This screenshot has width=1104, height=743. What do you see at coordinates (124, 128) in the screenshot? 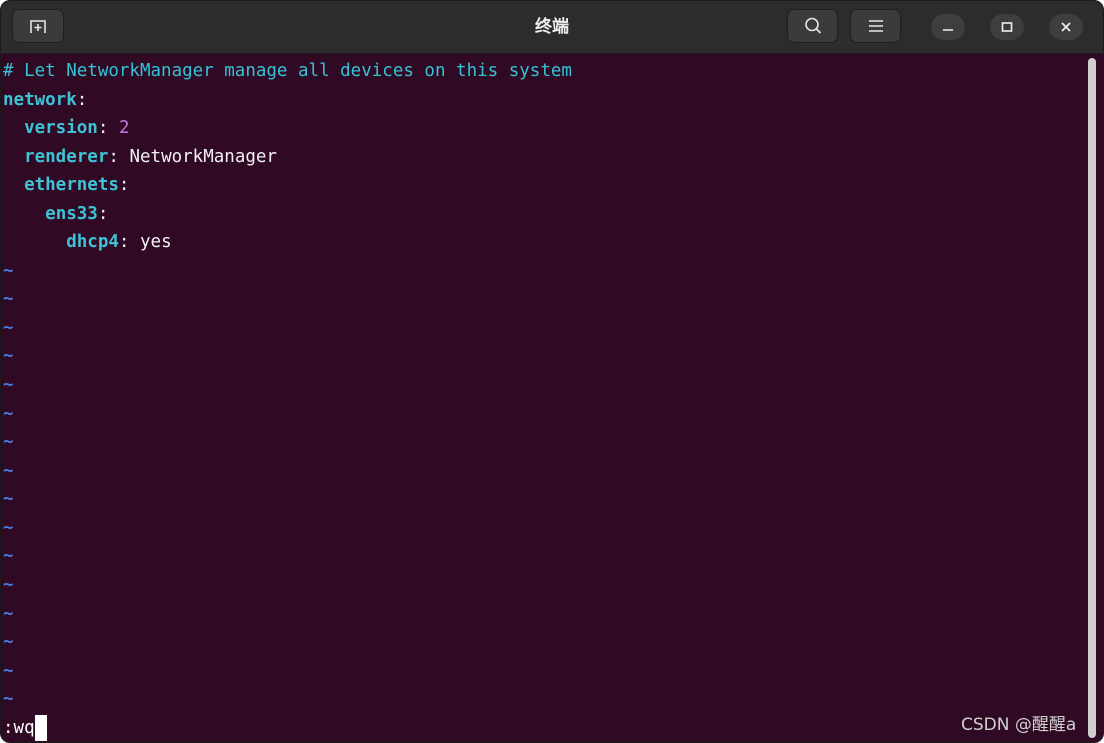
I see `yaml-value-version: 2` at bounding box center [124, 128].